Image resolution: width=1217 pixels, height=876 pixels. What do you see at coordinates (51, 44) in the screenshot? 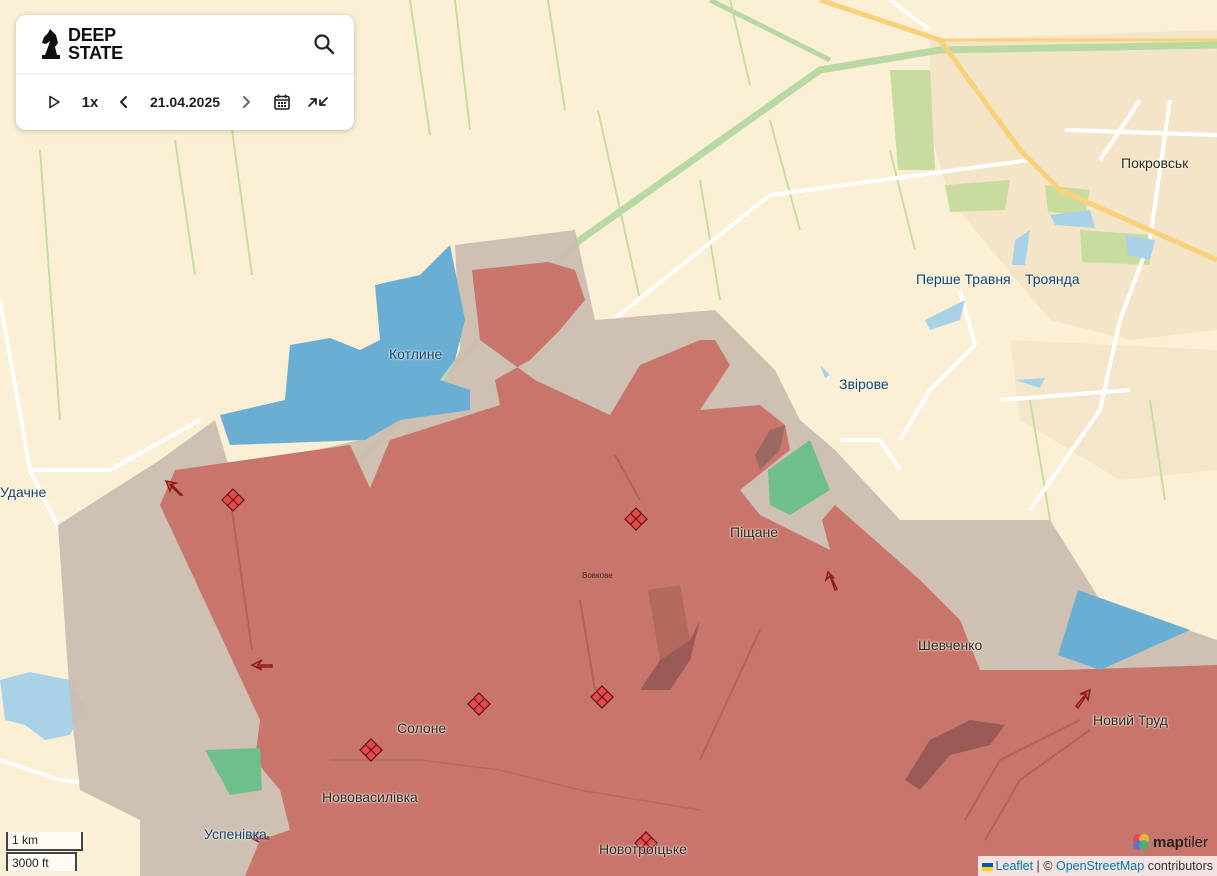
I see `knight-logo-icon` at bounding box center [51, 44].